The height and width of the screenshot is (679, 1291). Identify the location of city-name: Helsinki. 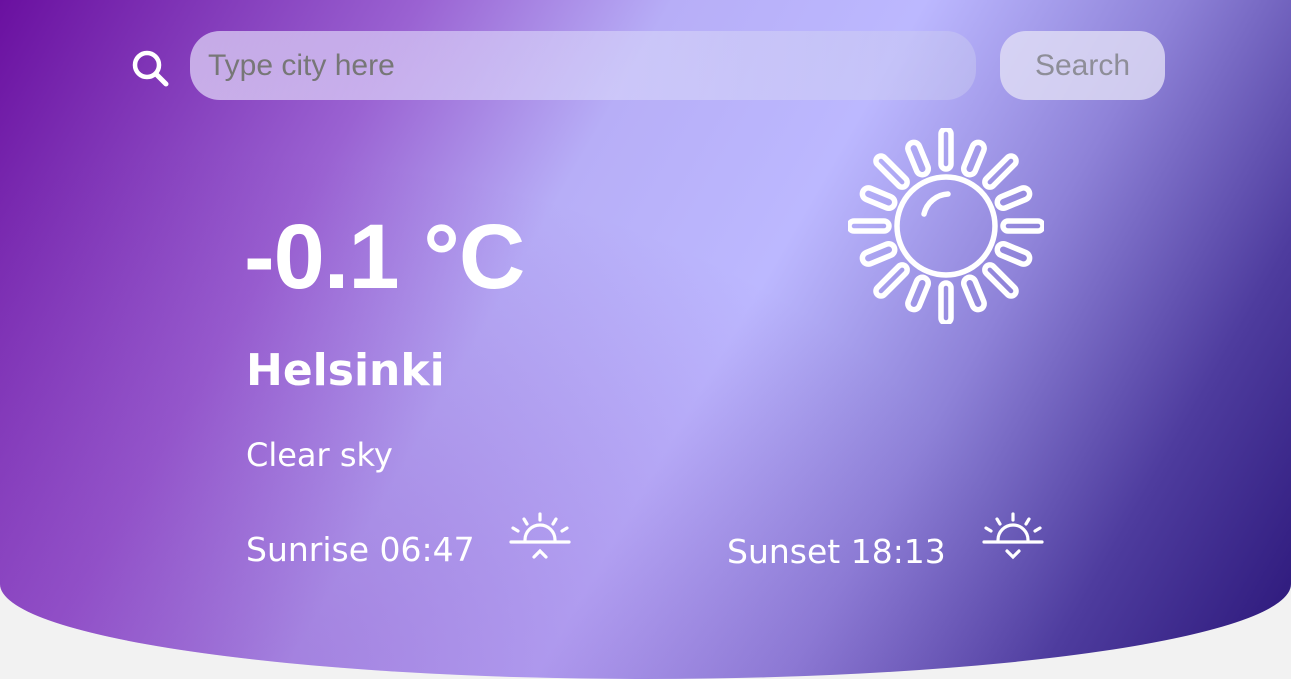
(345, 370).